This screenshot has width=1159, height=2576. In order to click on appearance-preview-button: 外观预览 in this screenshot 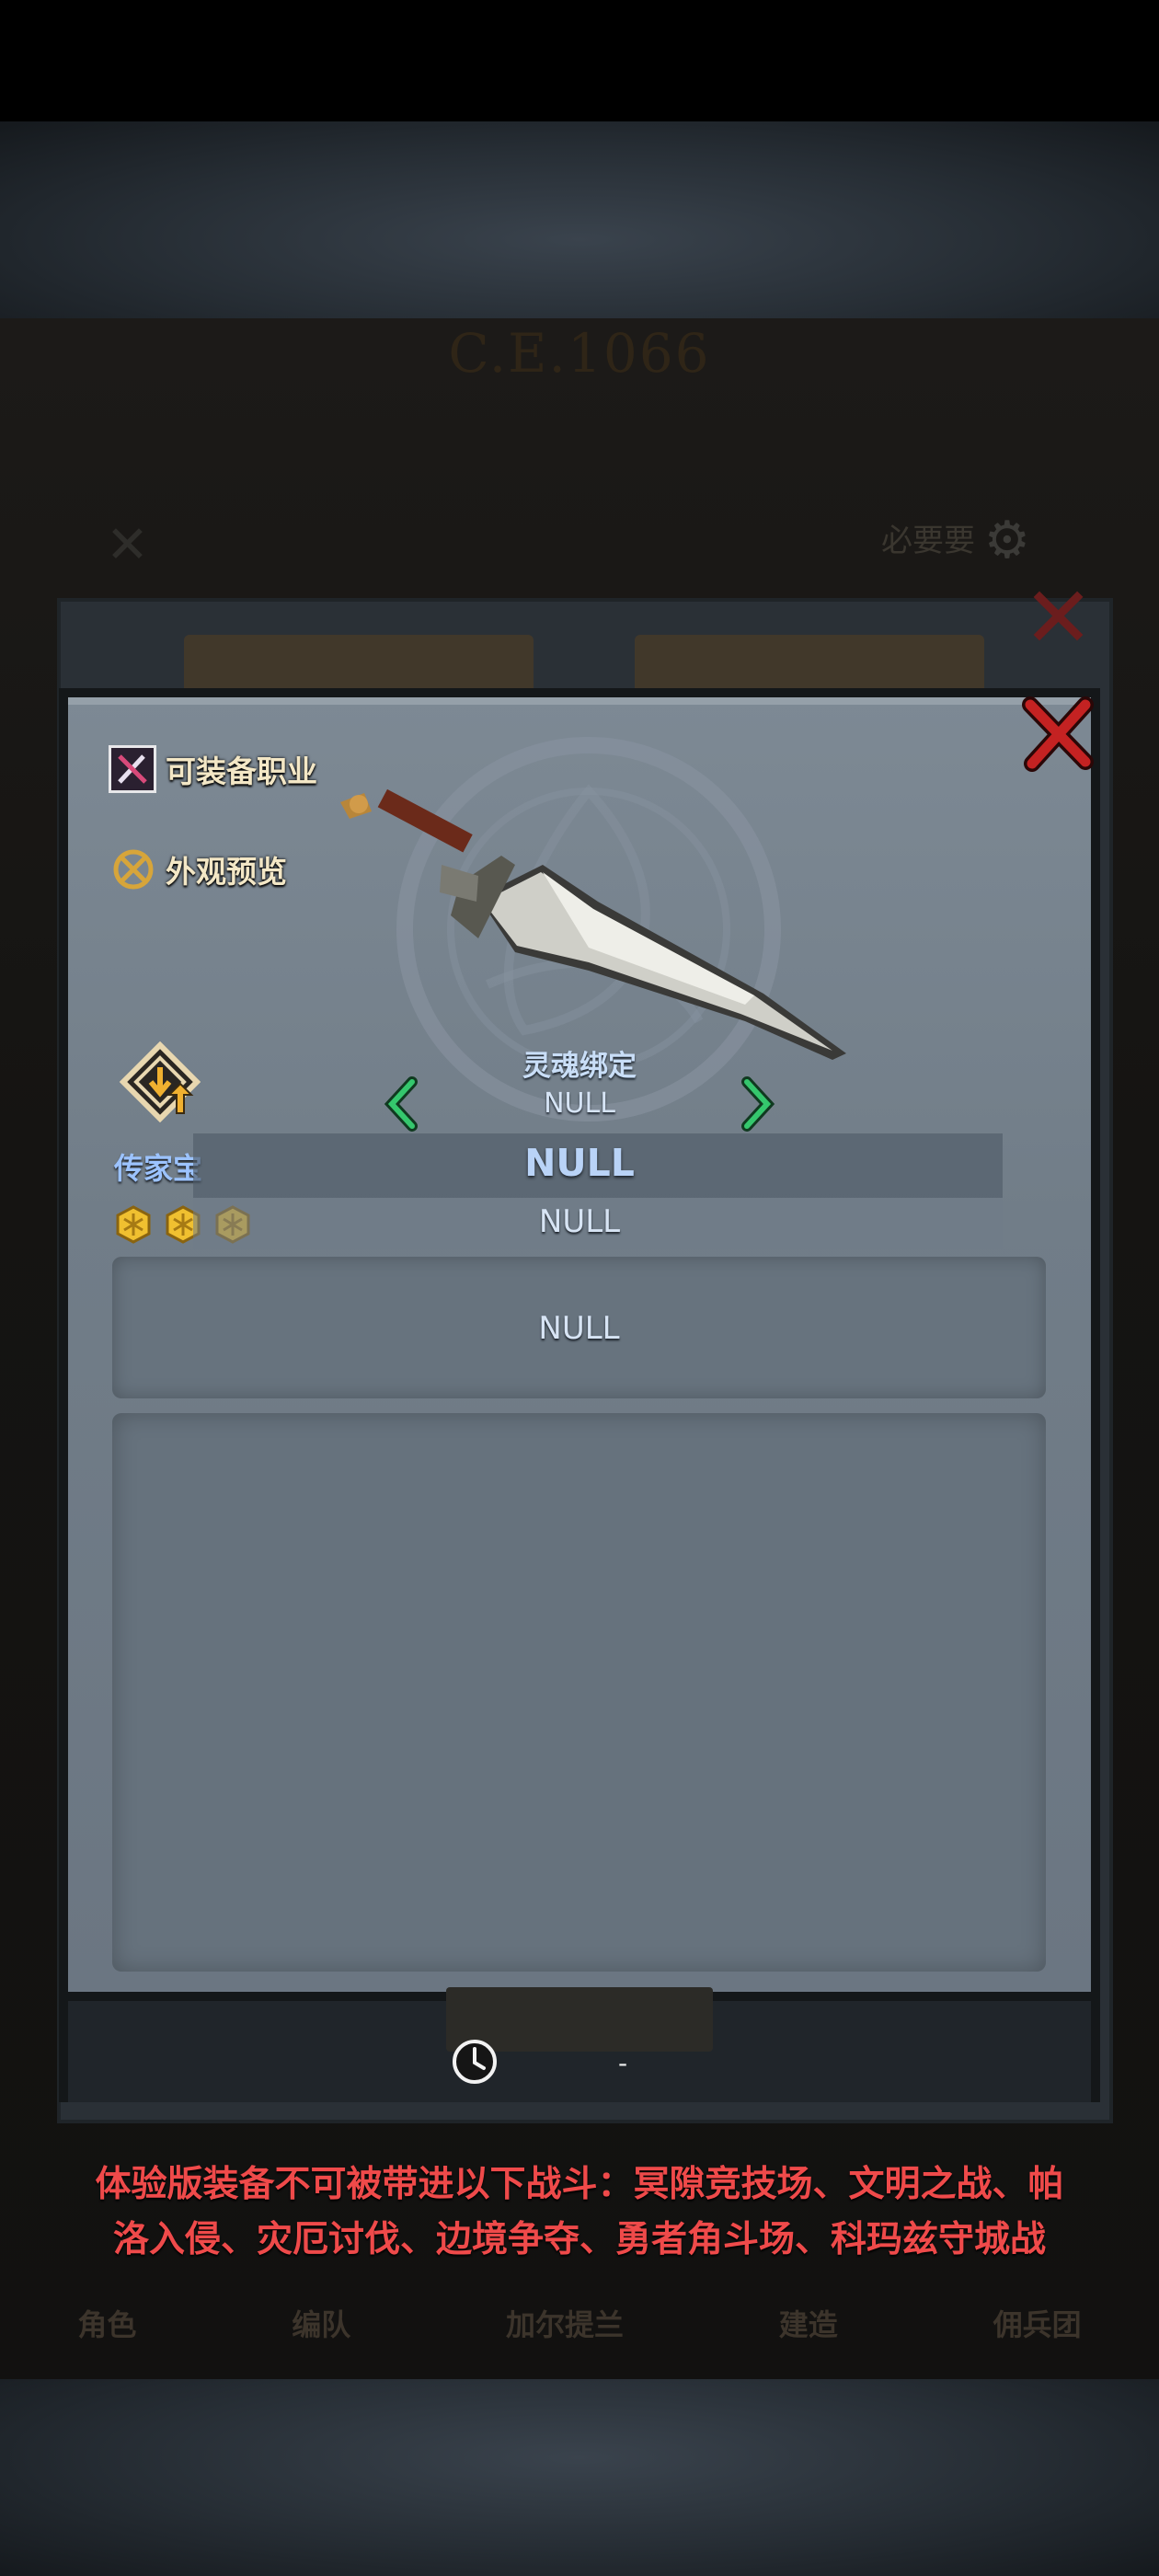, I will do `click(198, 869)`.